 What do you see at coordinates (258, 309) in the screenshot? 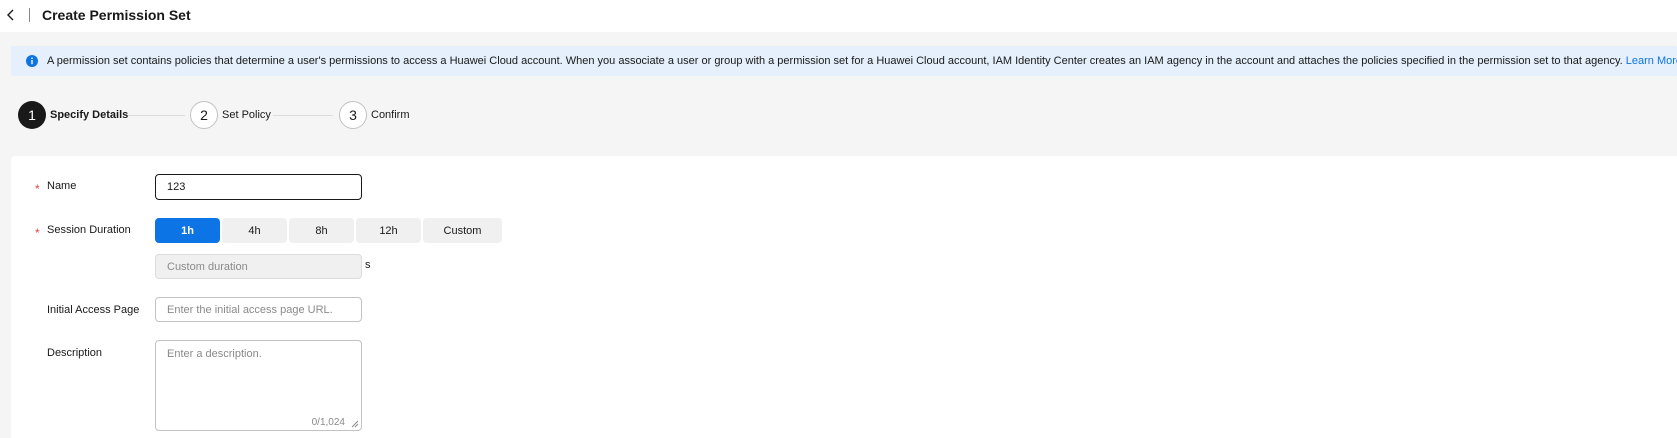
I see `initial-access-page-input` at bounding box center [258, 309].